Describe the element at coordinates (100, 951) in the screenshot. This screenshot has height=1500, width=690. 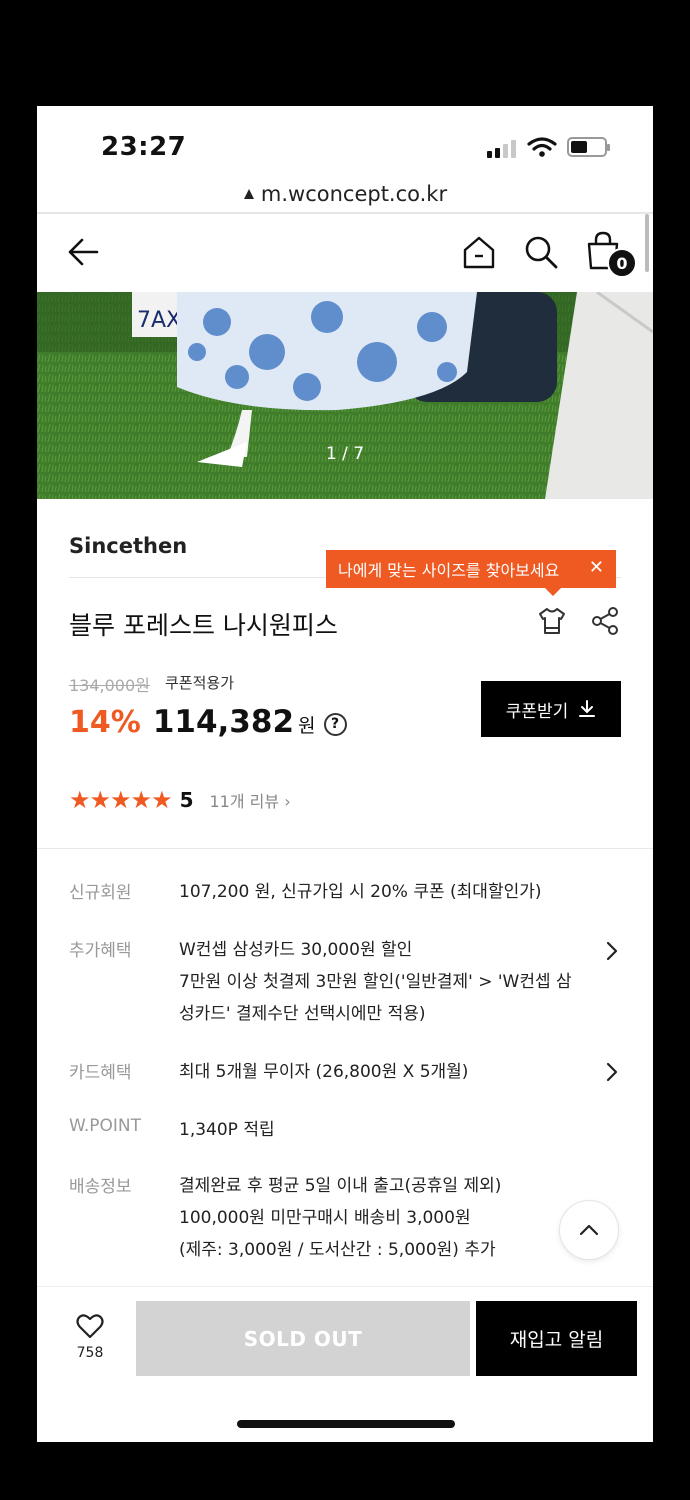
I see `benefit-label-extra: 추가혜택` at that location.